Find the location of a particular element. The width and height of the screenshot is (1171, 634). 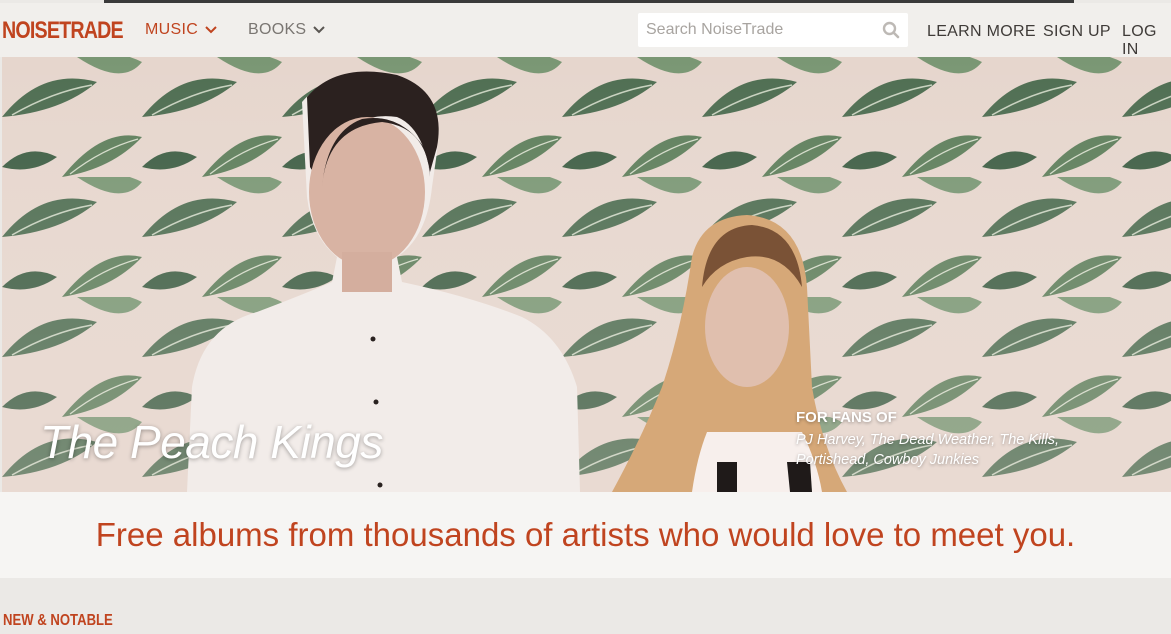

nav-music-dropdown: MUSIC is located at coordinates (181, 30).